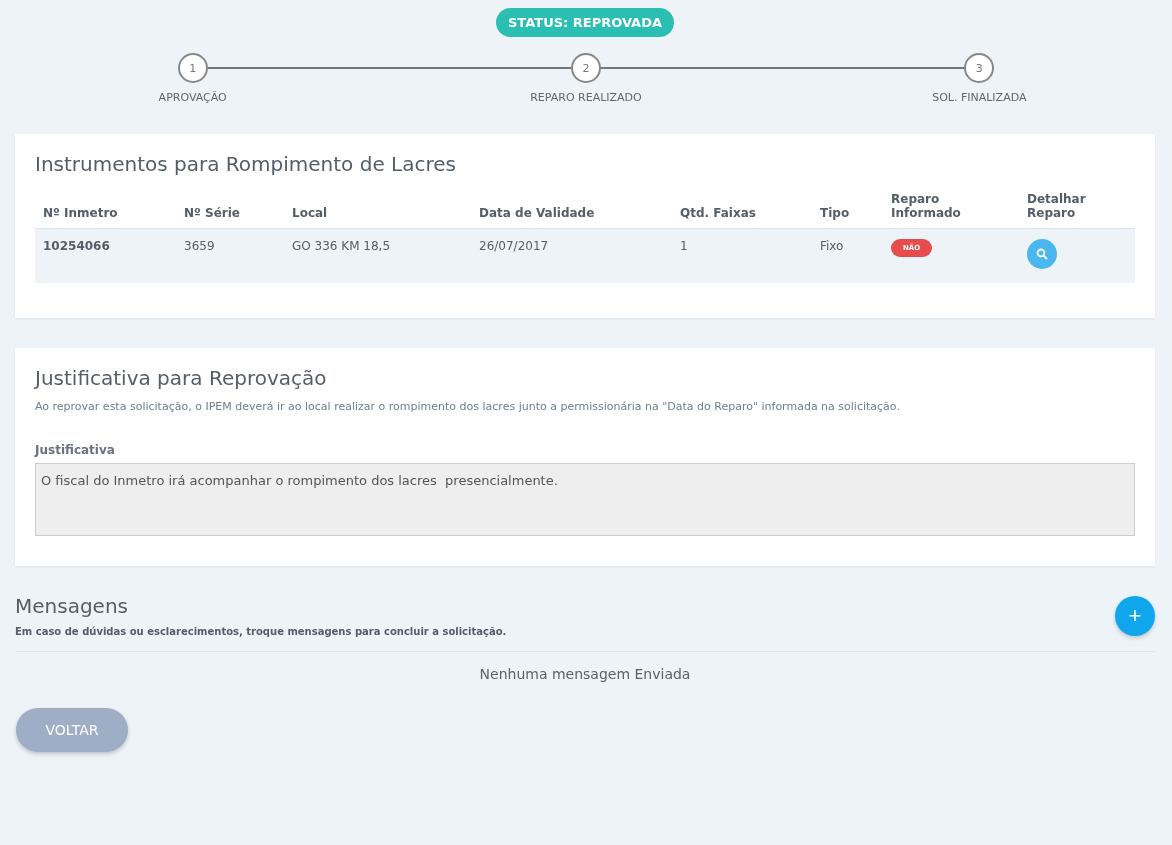 Image resolution: width=1172 pixels, height=845 pixels. Describe the element at coordinates (684, 246) in the screenshot. I see `table-cell: 1` at that location.